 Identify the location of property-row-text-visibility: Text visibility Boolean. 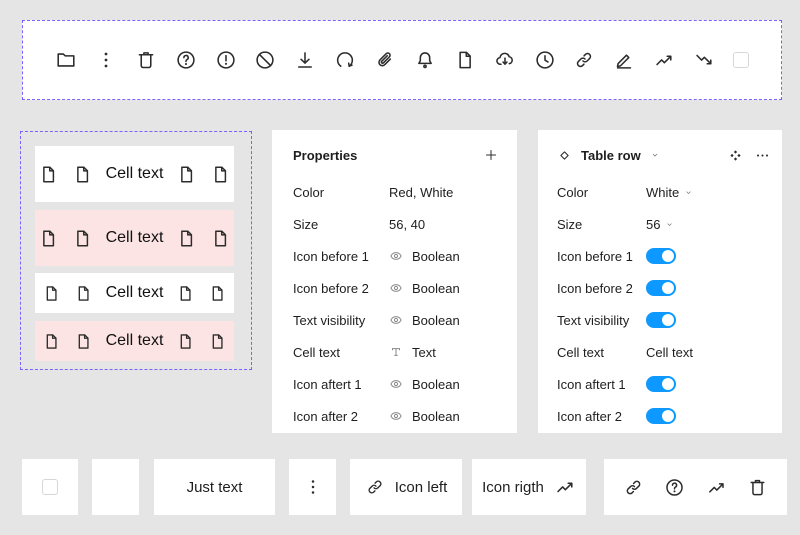
(394, 320).